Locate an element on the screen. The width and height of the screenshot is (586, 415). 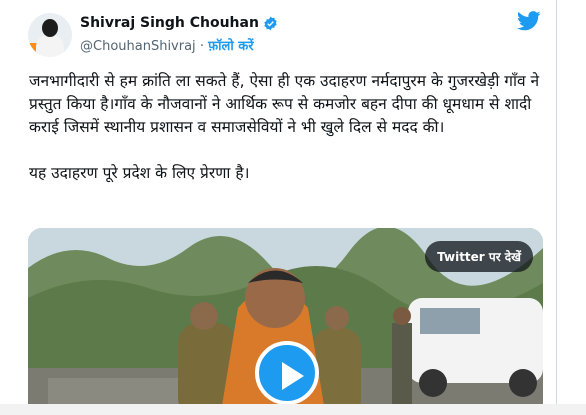
avatar-body is located at coordinates (50, 46).